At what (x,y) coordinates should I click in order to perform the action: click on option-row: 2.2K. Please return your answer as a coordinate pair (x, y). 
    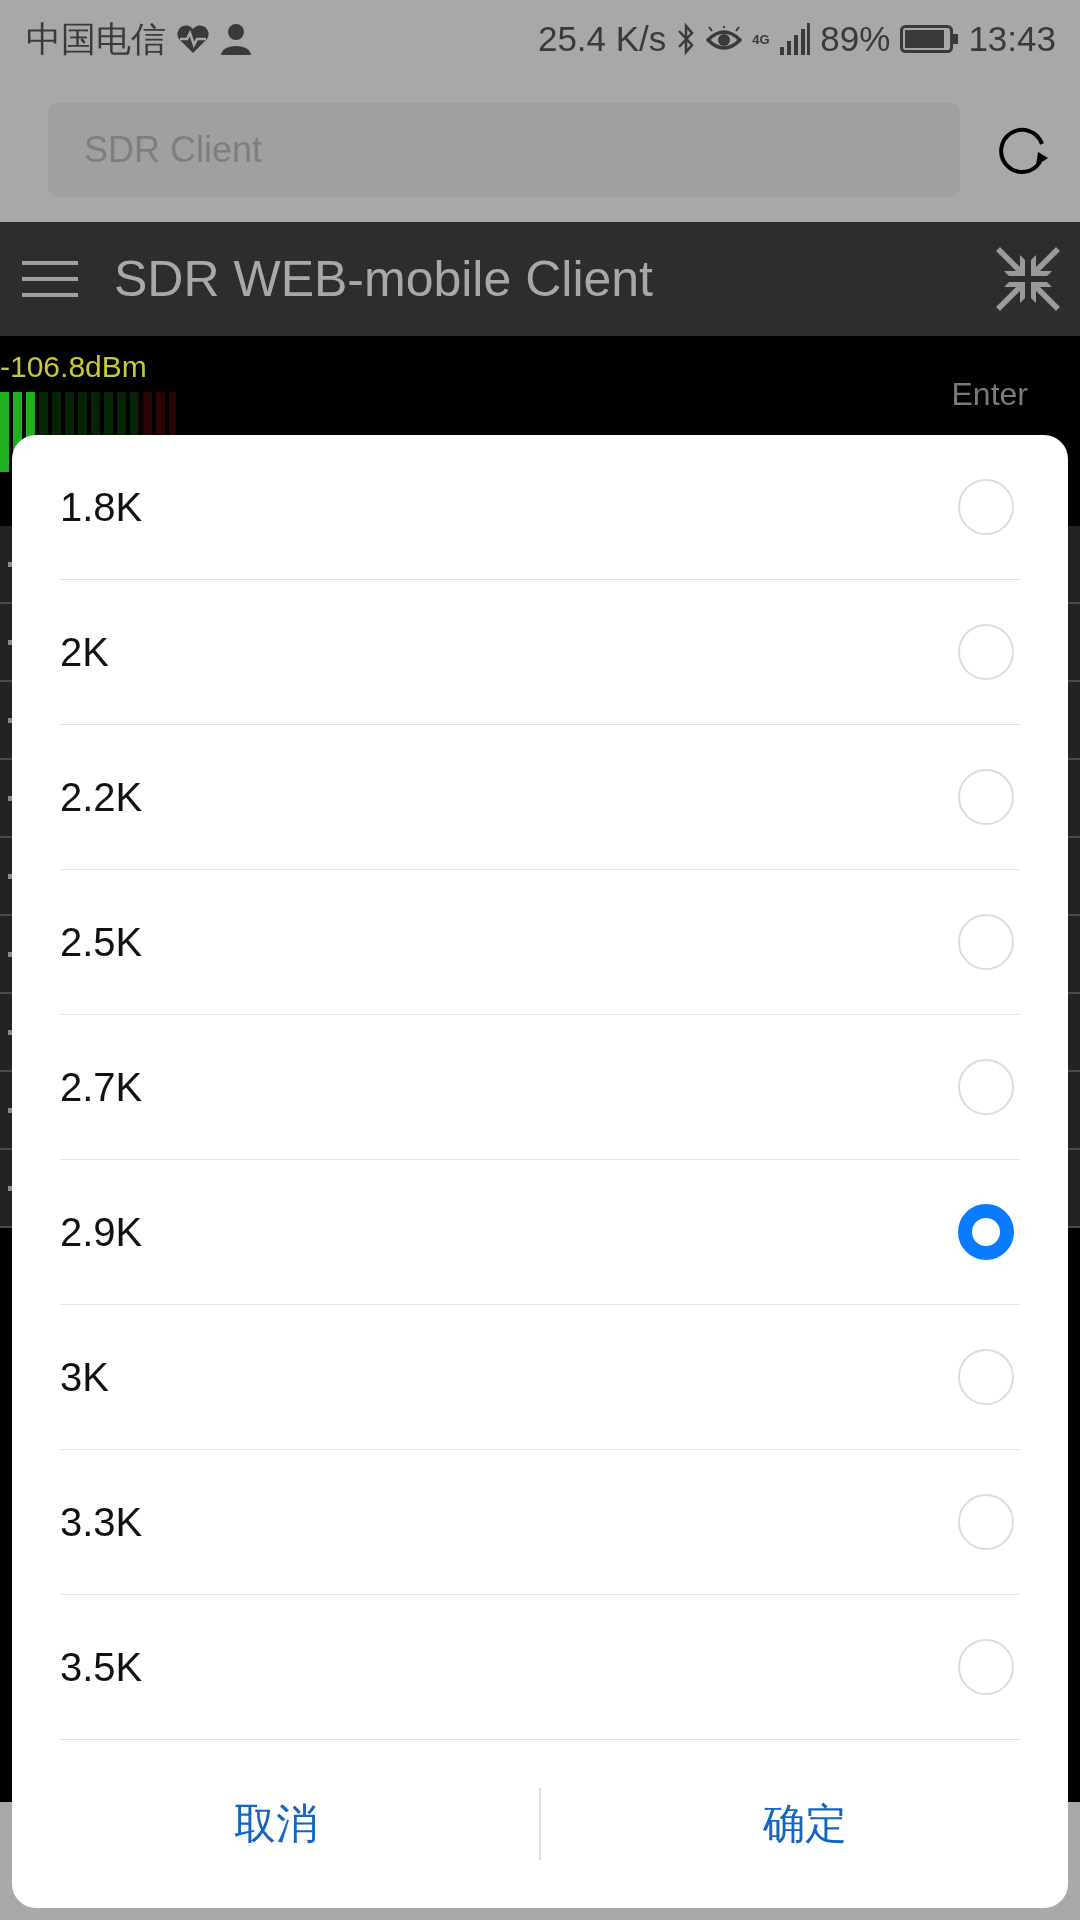
    Looking at the image, I should click on (540, 797).